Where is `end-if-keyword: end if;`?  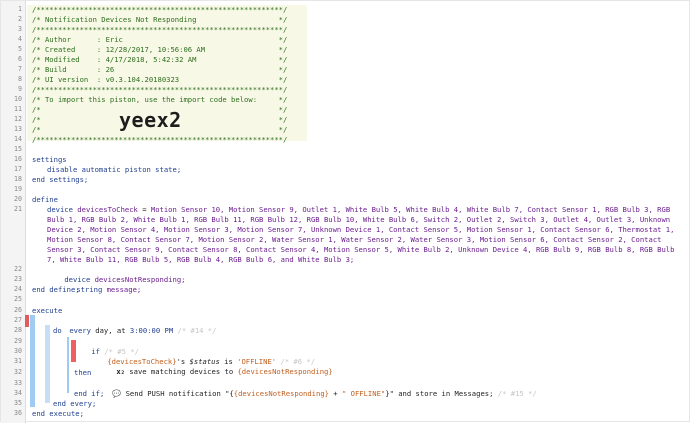 end-if-keyword: end if; is located at coordinates (89, 394).